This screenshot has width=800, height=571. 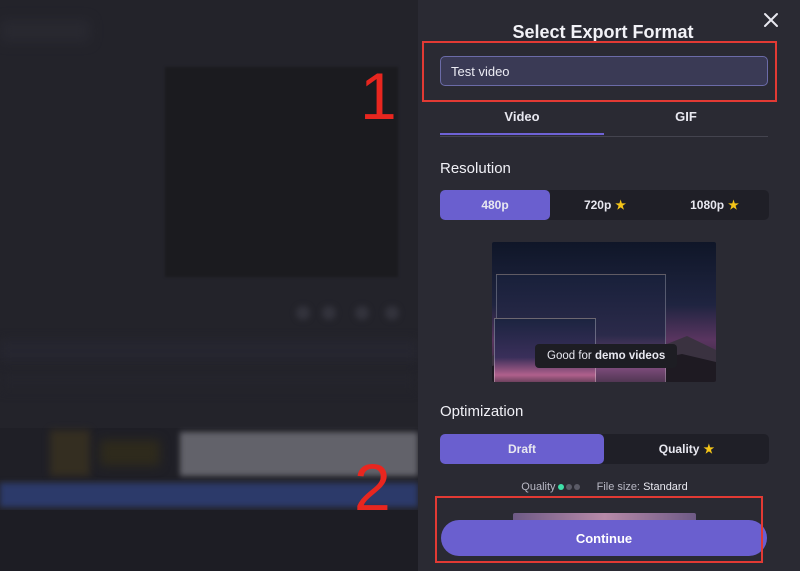 I want to click on option-label: 720p, so click(x=597, y=205).